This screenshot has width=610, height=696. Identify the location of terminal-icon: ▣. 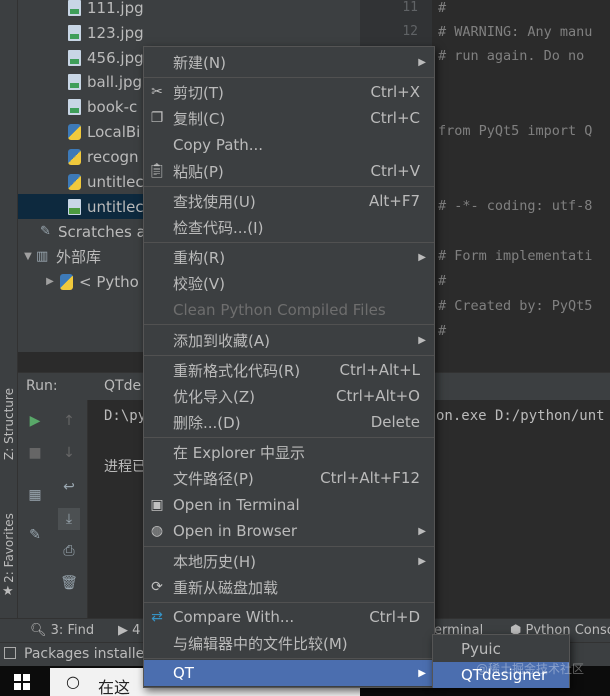
(157, 505).